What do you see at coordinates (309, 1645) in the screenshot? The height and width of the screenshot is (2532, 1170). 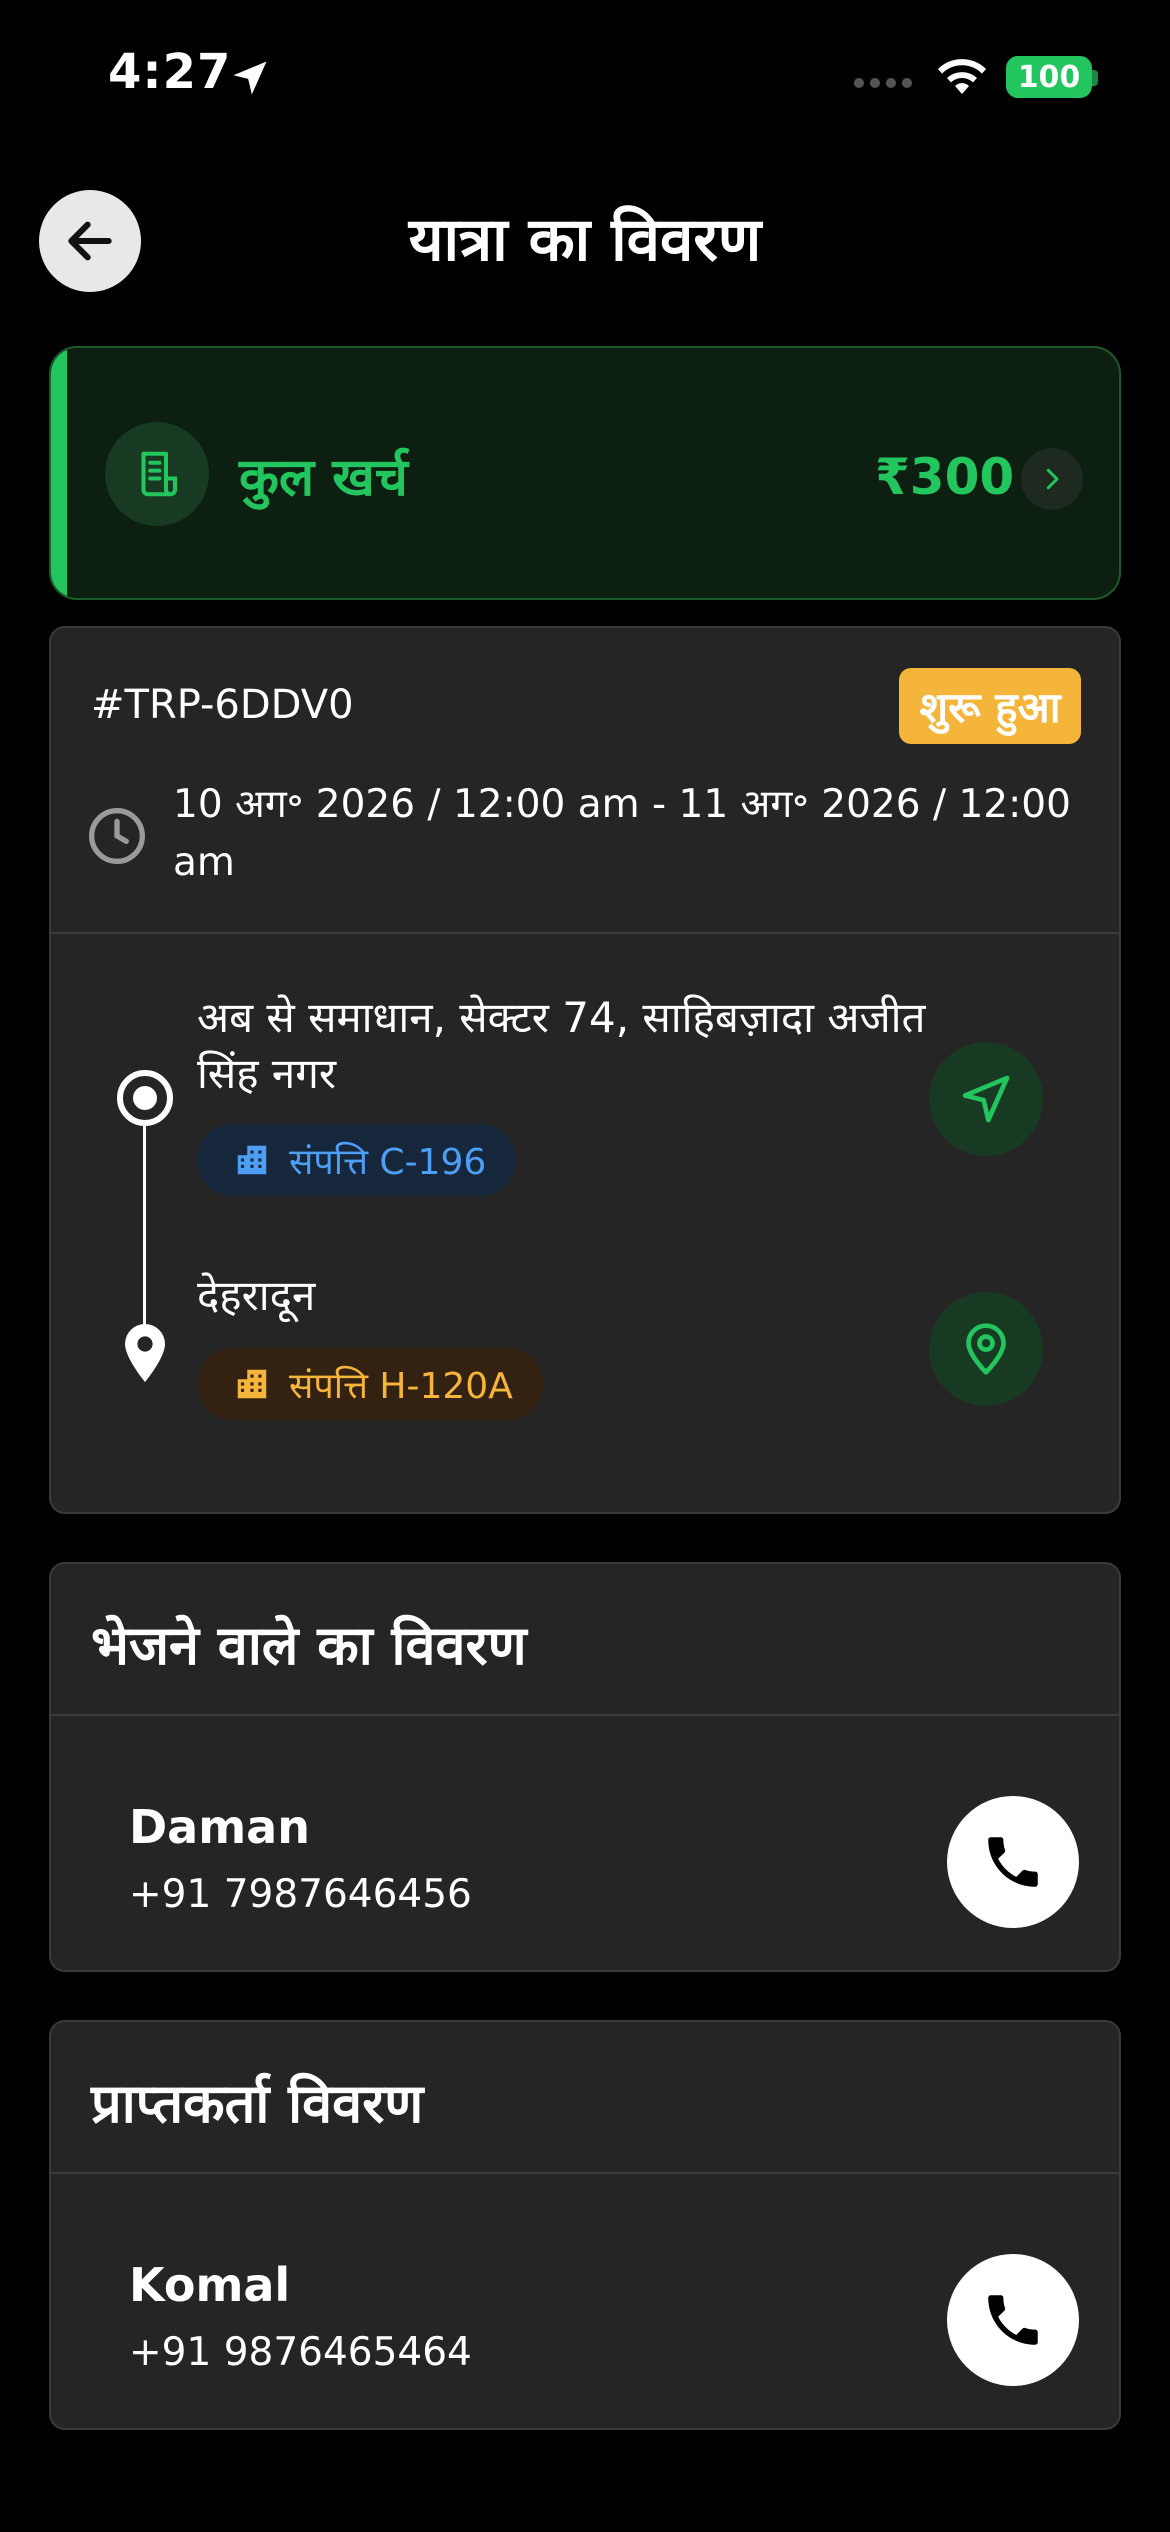 I see `sender-title: भेजने वाले का विवरण` at bounding box center [309, 1645].